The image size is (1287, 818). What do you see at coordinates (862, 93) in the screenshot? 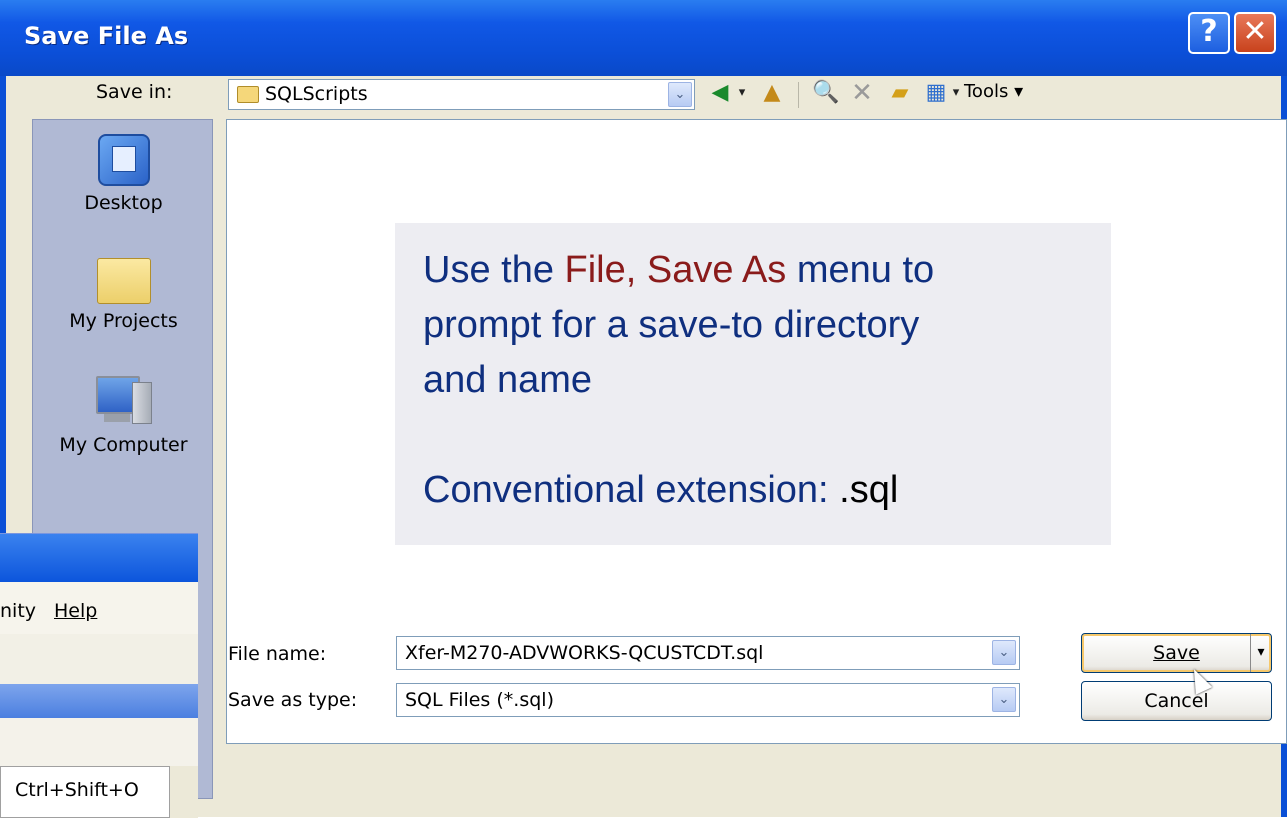
I see `delete-icon: ✕` at bounding box center [862, 93].